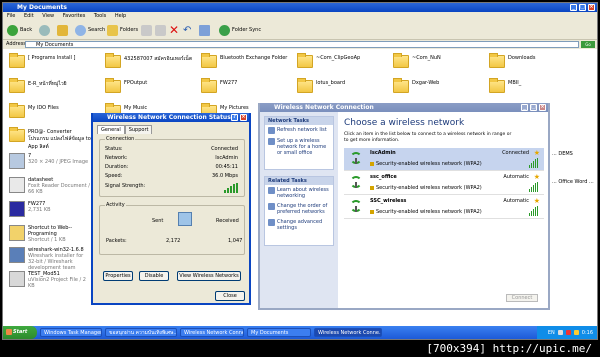  I want to click on list-item: 7 320 × 240 / JPEG Image, so click(50, 161).